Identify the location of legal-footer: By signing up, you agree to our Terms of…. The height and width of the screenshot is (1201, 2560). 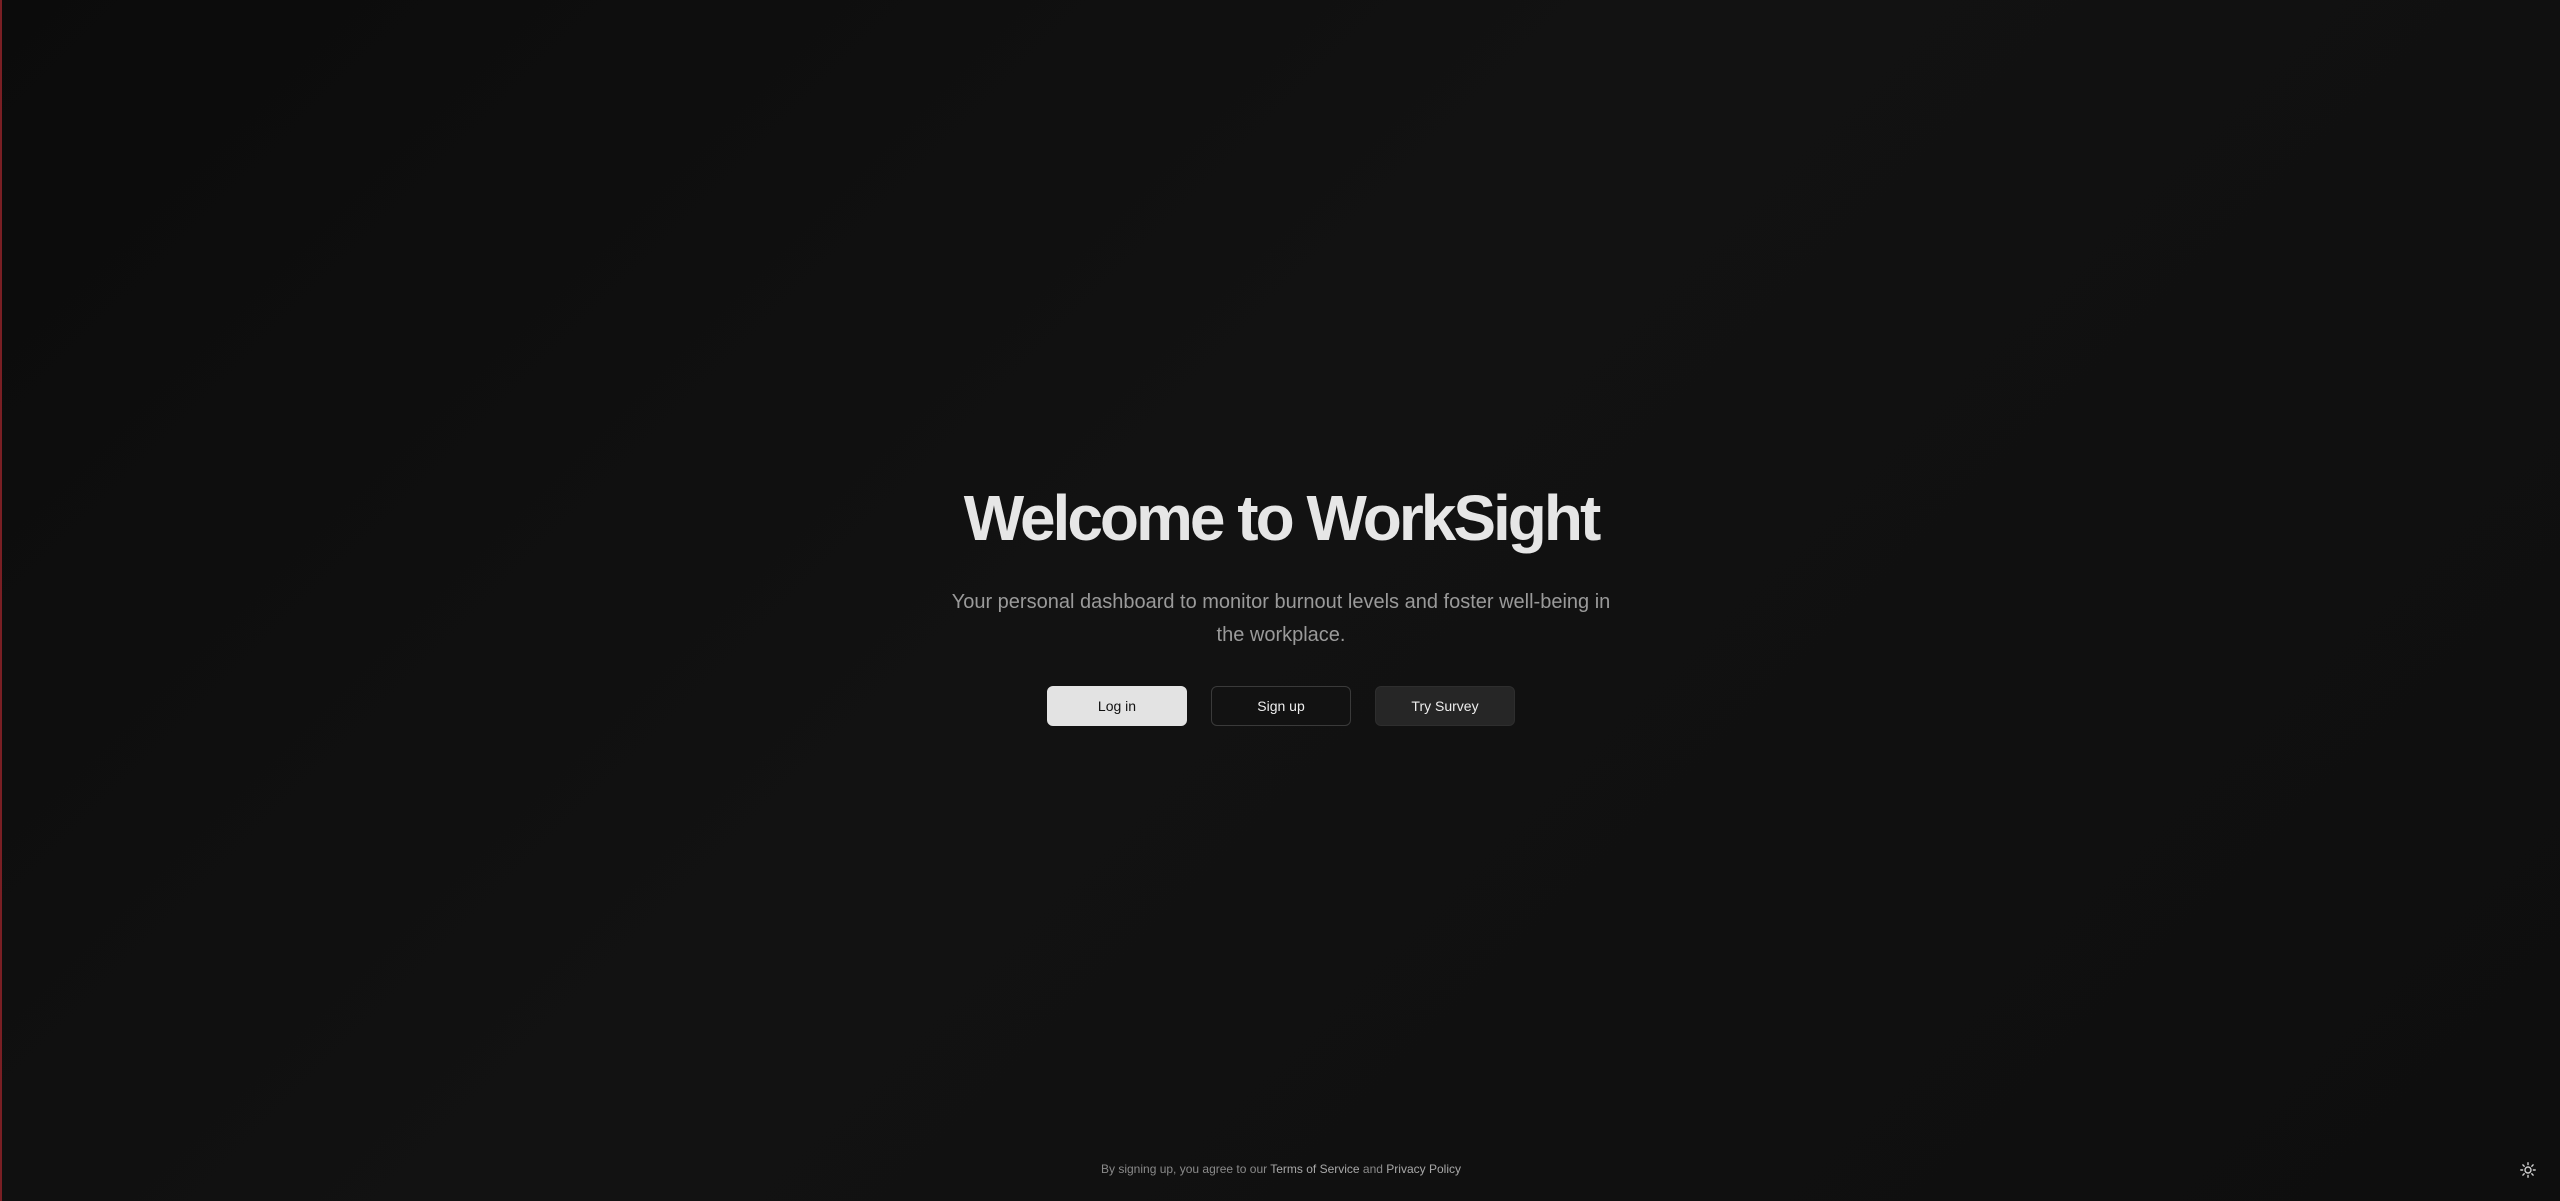
(1281, 1169).